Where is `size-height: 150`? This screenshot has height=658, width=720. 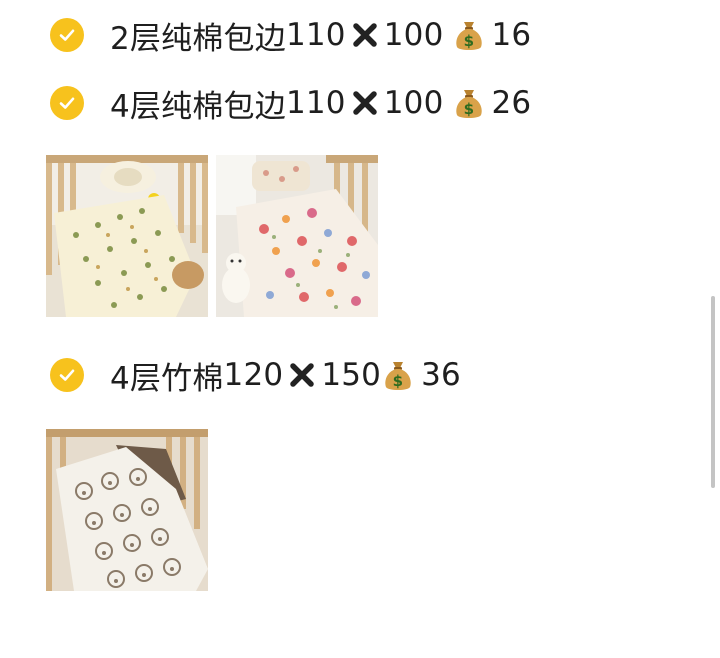
size-height: 150 is located at coordinates (351, 375).